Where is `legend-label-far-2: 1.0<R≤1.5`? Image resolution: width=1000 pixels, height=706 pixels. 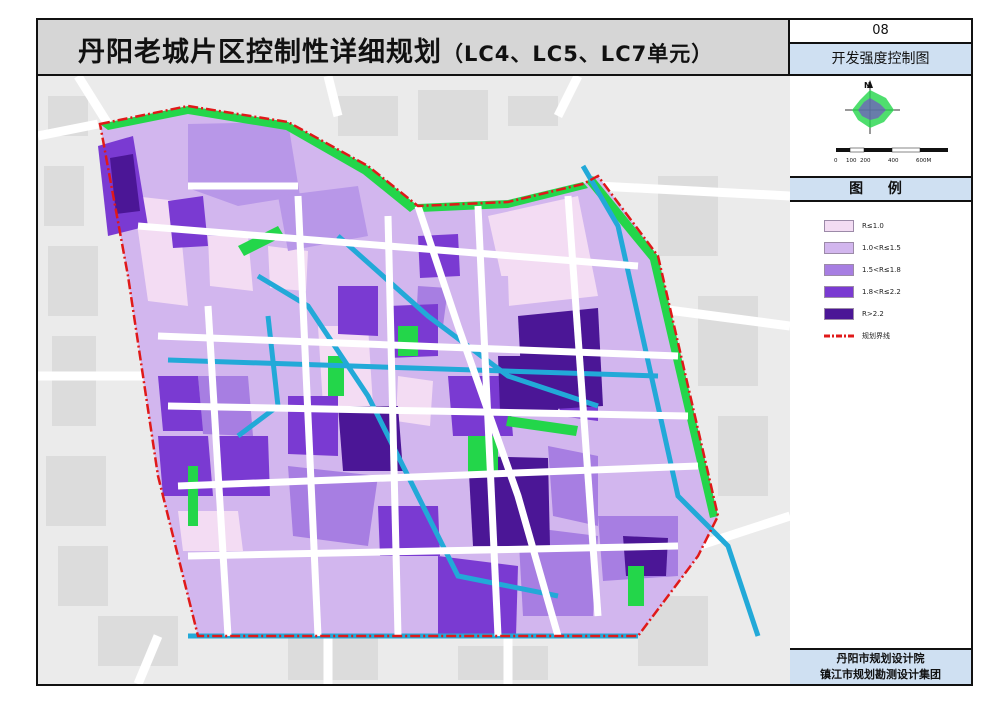
legend-label-far-2: 1.0<R≤1.5 is located at coordinates (881, 248).